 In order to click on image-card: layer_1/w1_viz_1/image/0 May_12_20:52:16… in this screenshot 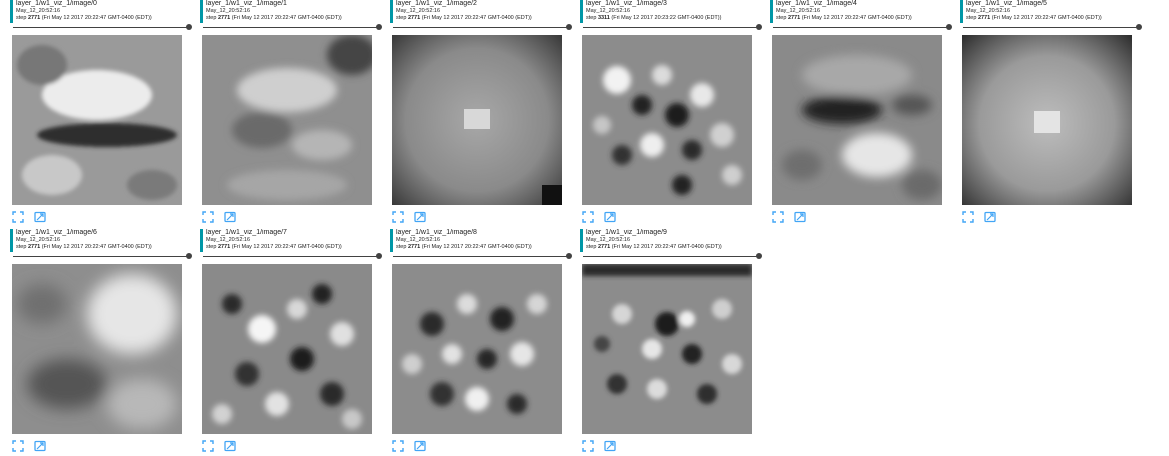, I will do `click(101, 111)`.